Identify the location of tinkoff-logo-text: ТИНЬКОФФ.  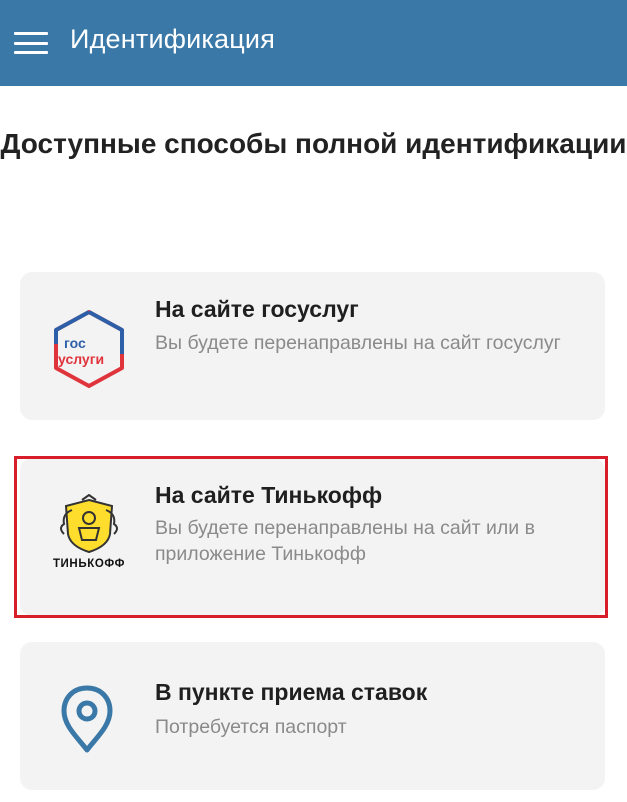
(89, 564).